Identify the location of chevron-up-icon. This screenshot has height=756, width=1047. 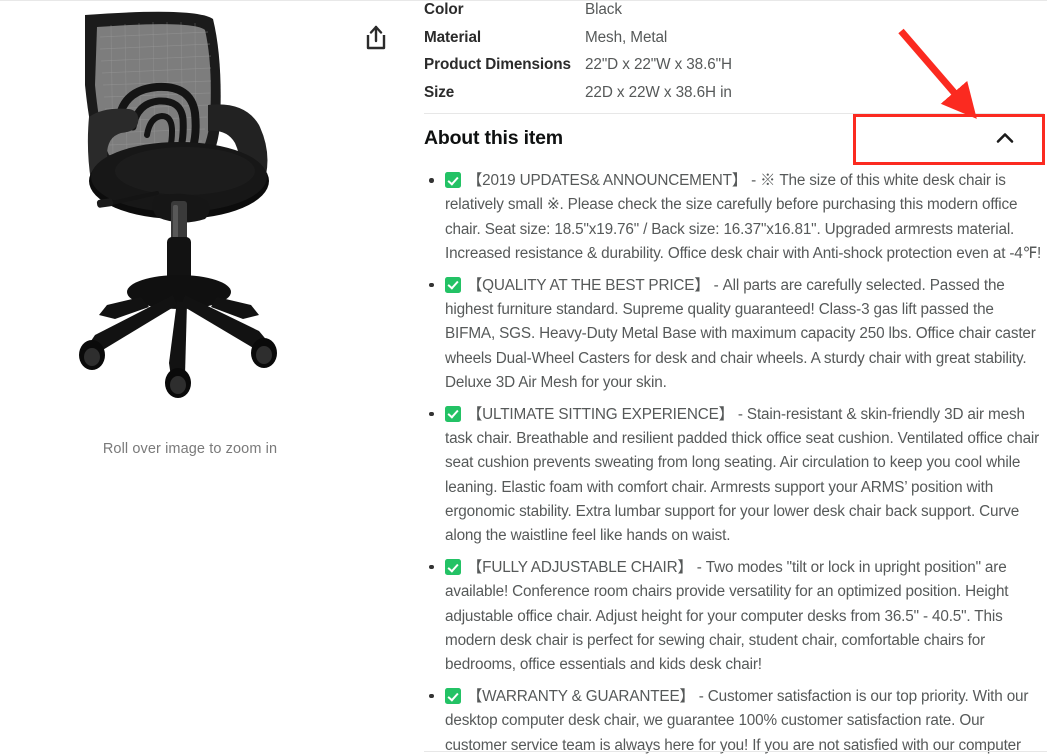
(1005, 138).